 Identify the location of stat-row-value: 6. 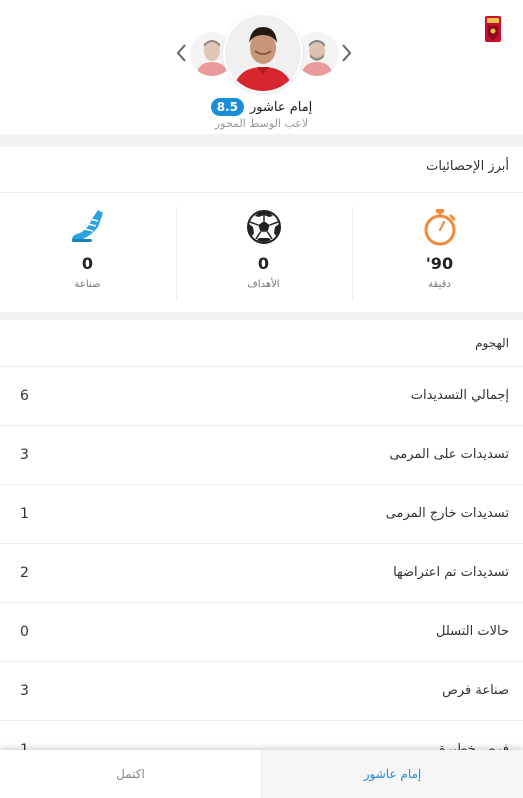
(24, 396).